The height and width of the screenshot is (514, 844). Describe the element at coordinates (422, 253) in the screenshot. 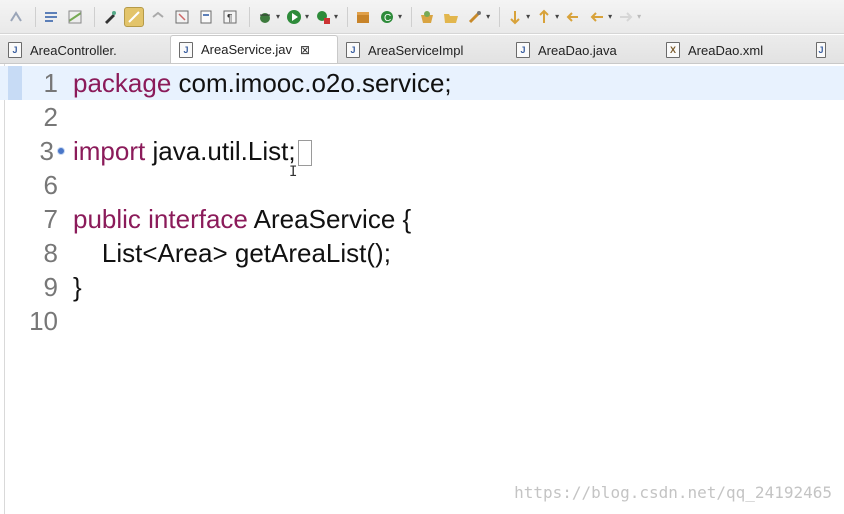

I see `code-line: 8 List<Area> getAreaList();` at that location.